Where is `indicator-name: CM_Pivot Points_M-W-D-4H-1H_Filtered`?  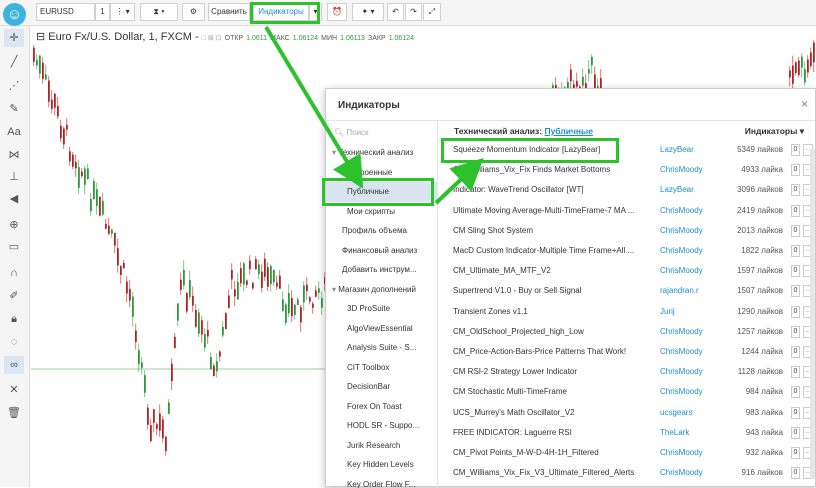 indicator-name: CM_Pivot Points_M-W-D-4H-1H_Filtered is located at coordinates (549, 453).